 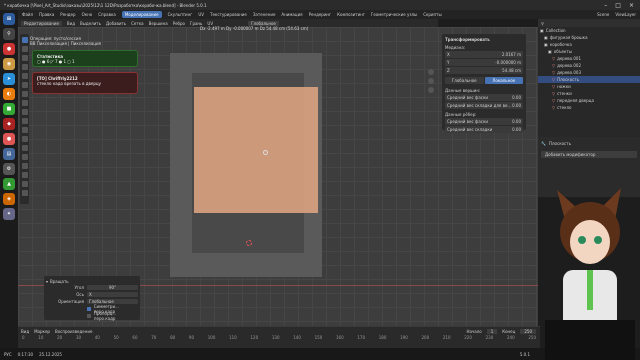 What do you see at coordinates (589, 86) in the screenshot?
I see `outliner-row: ▽ ножки` at bounding box center [589, 86].